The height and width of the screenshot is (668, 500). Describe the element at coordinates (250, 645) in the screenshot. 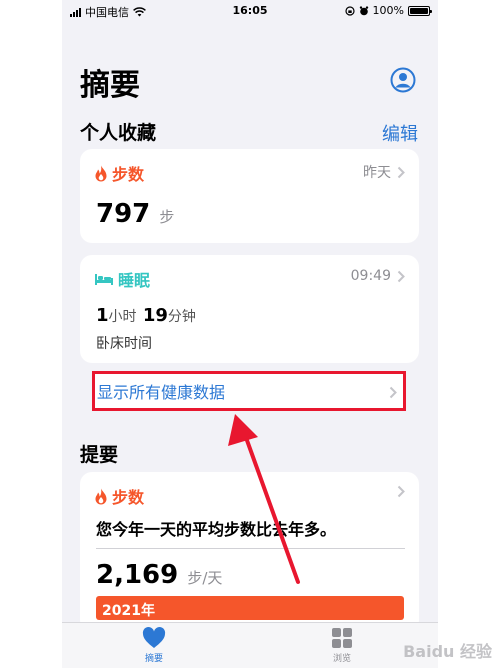

I see `tab-bar: 摘要 浏览` at that location.